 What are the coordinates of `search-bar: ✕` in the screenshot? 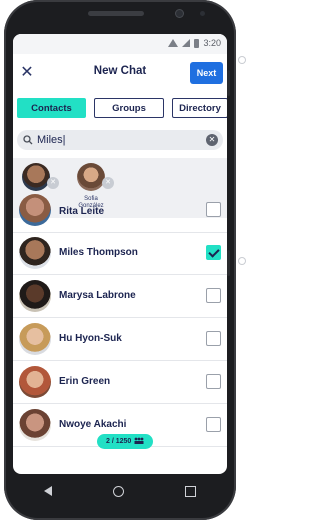 It's located at (120, 140).